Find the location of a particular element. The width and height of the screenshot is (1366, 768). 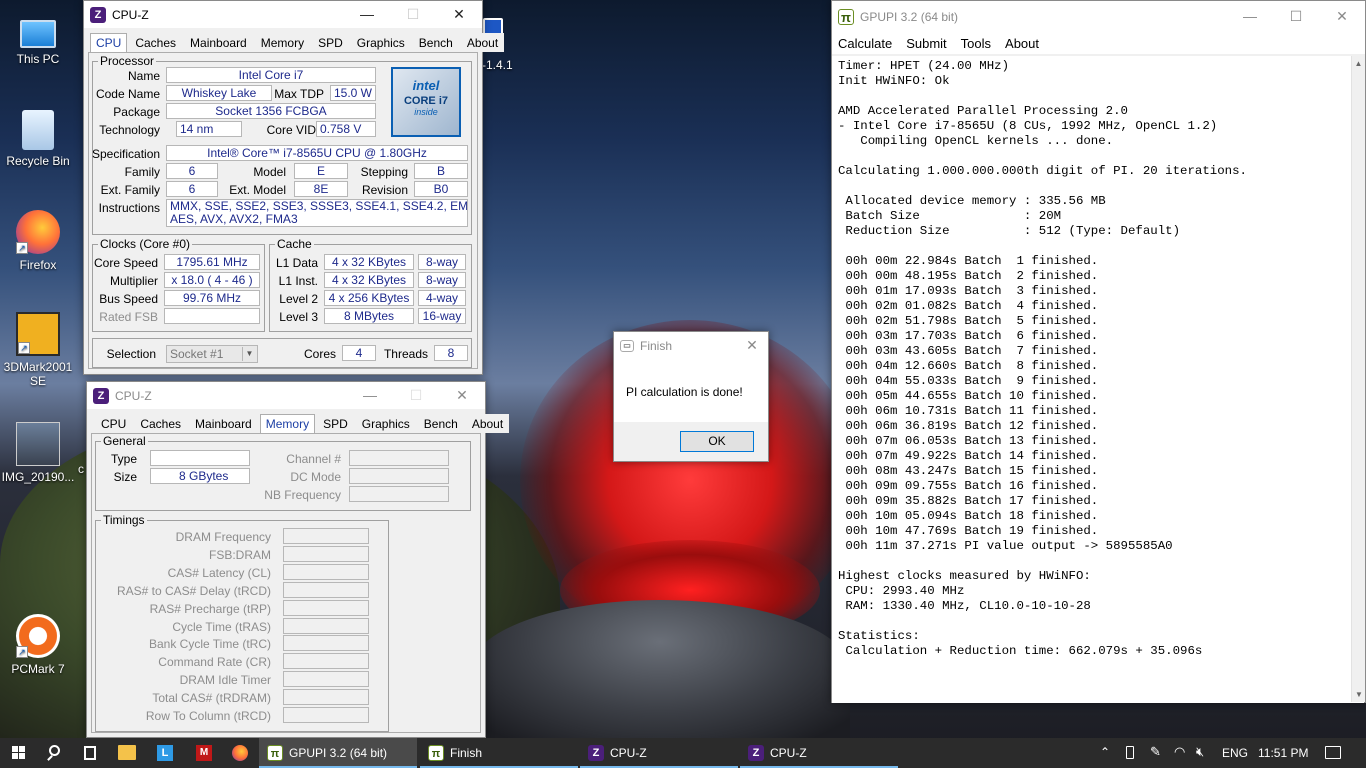

network-wifi-icon: ◠ is located at coordinates (1179, 752).